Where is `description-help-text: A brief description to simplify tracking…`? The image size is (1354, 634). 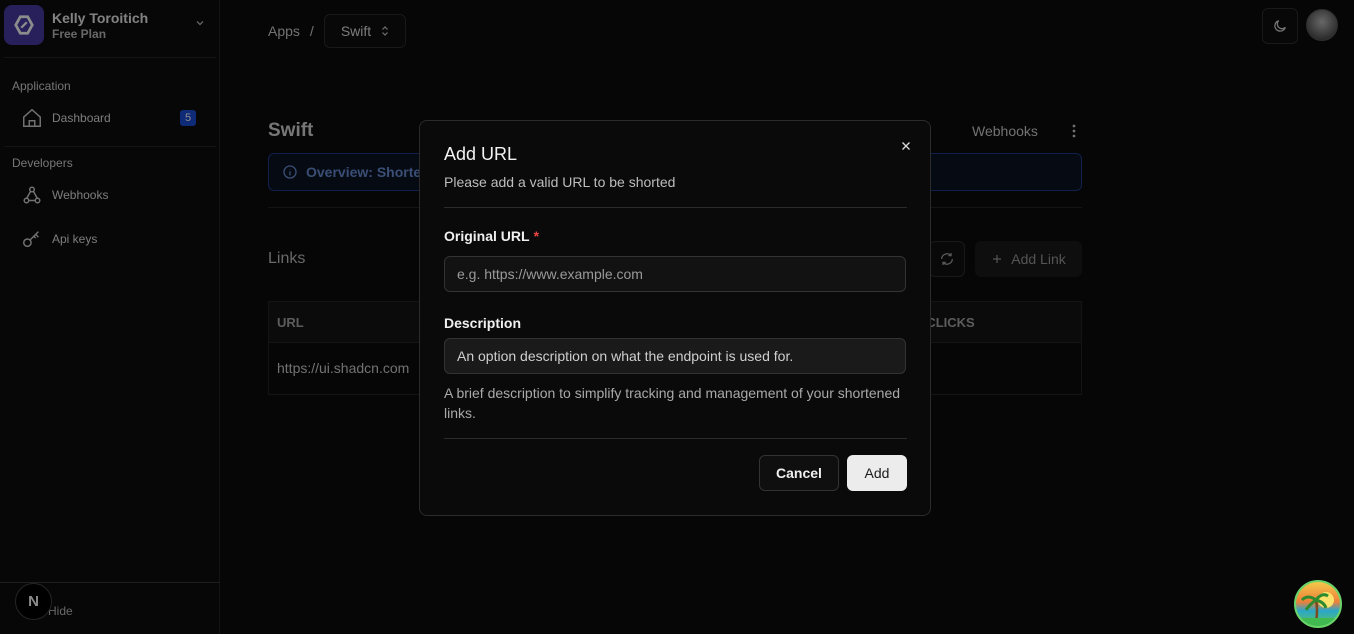 description-help-text: A brief description to simplify tracking… is located at coordinates (672, 403).